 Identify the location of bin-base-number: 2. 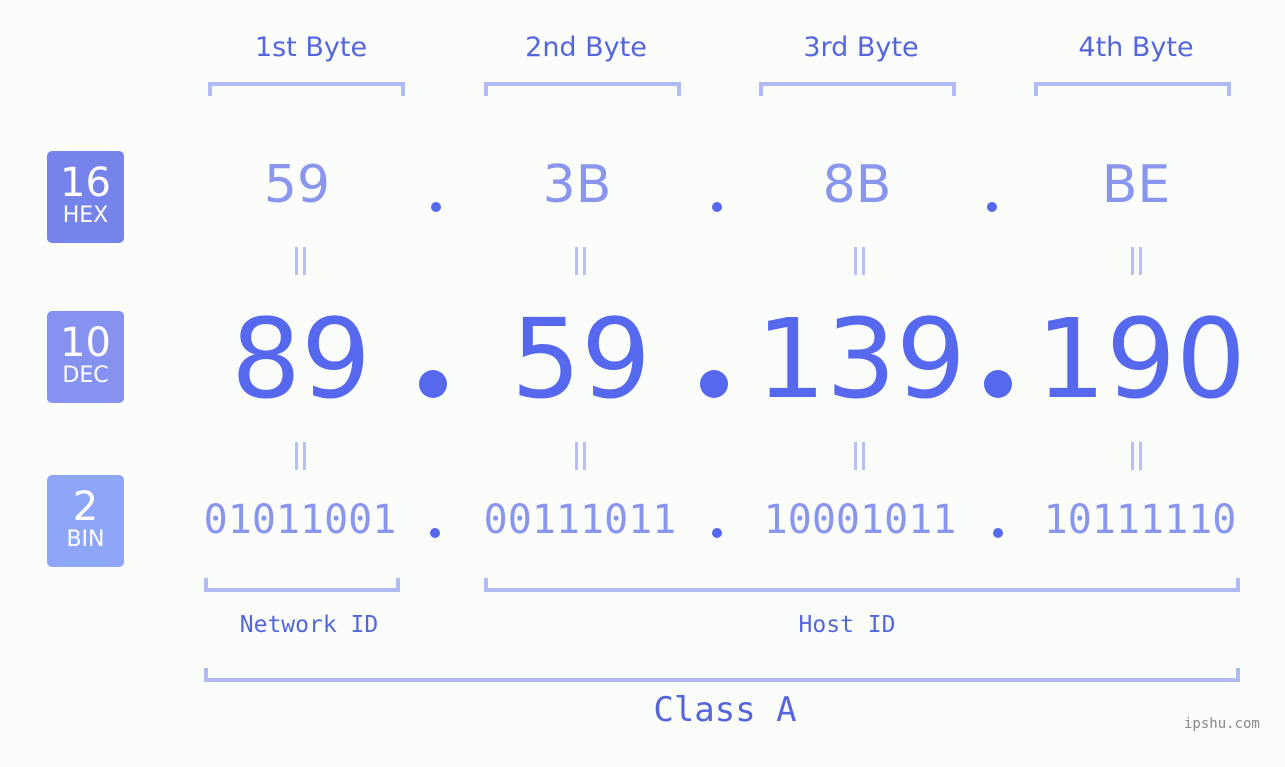
(85, 507).